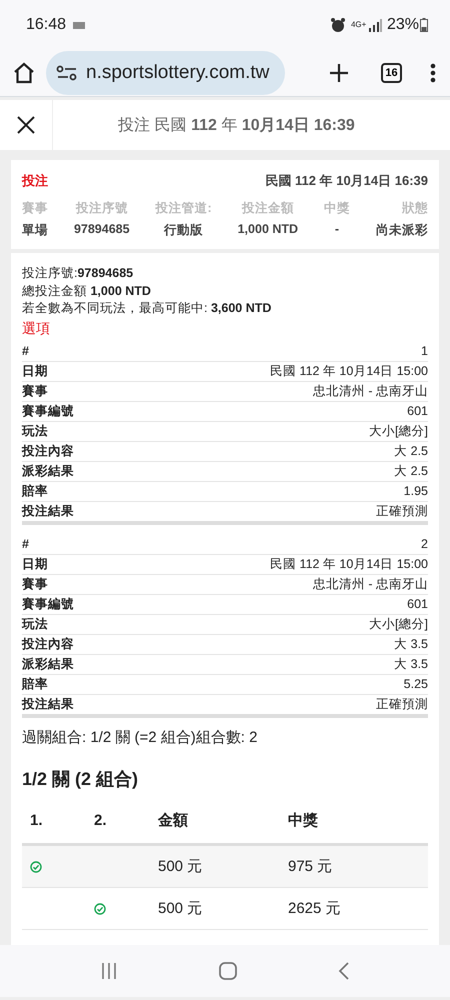  What do you see at coordinates (67, 73) in the screenshot?
I see `site-settings-icon` at bounding box center [67, 73].